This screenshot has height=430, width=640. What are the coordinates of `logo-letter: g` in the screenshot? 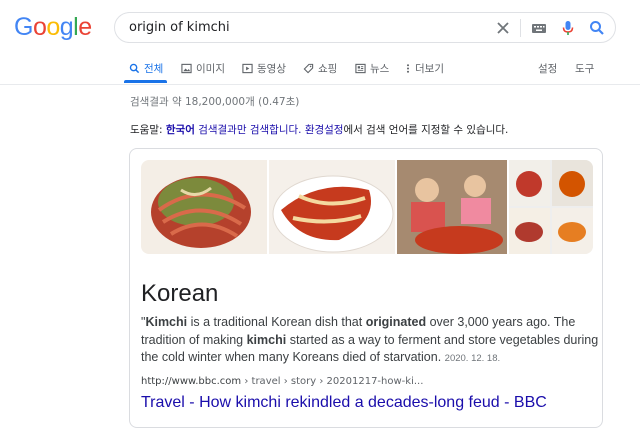 It's located at (66, 27).